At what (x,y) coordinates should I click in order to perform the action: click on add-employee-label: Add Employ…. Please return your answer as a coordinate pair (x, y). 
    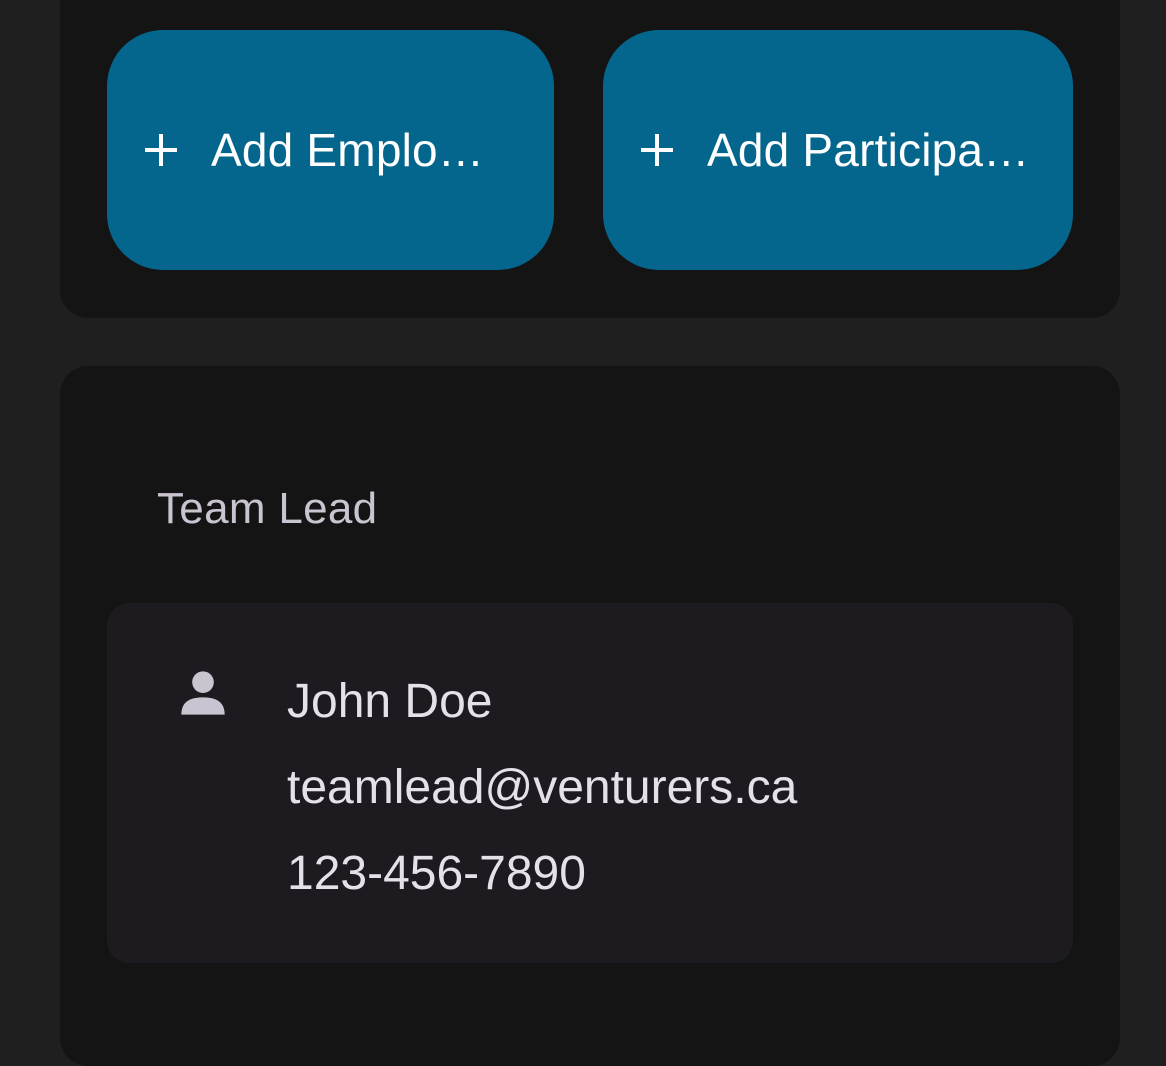
    Looking at the image, I should click on (356, 150).